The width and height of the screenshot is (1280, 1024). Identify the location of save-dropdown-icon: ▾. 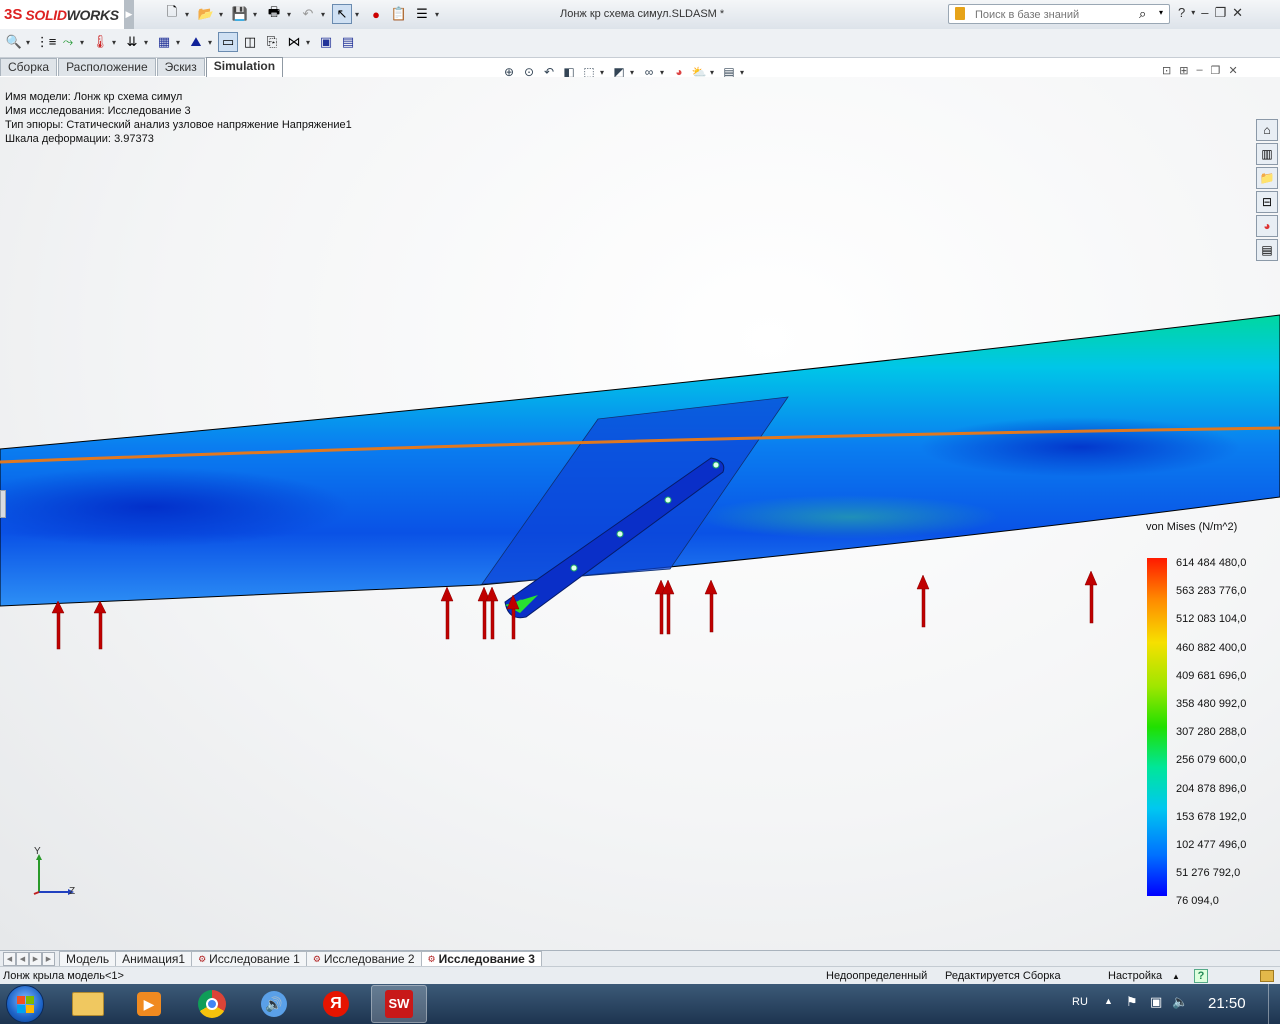
(257, 14).